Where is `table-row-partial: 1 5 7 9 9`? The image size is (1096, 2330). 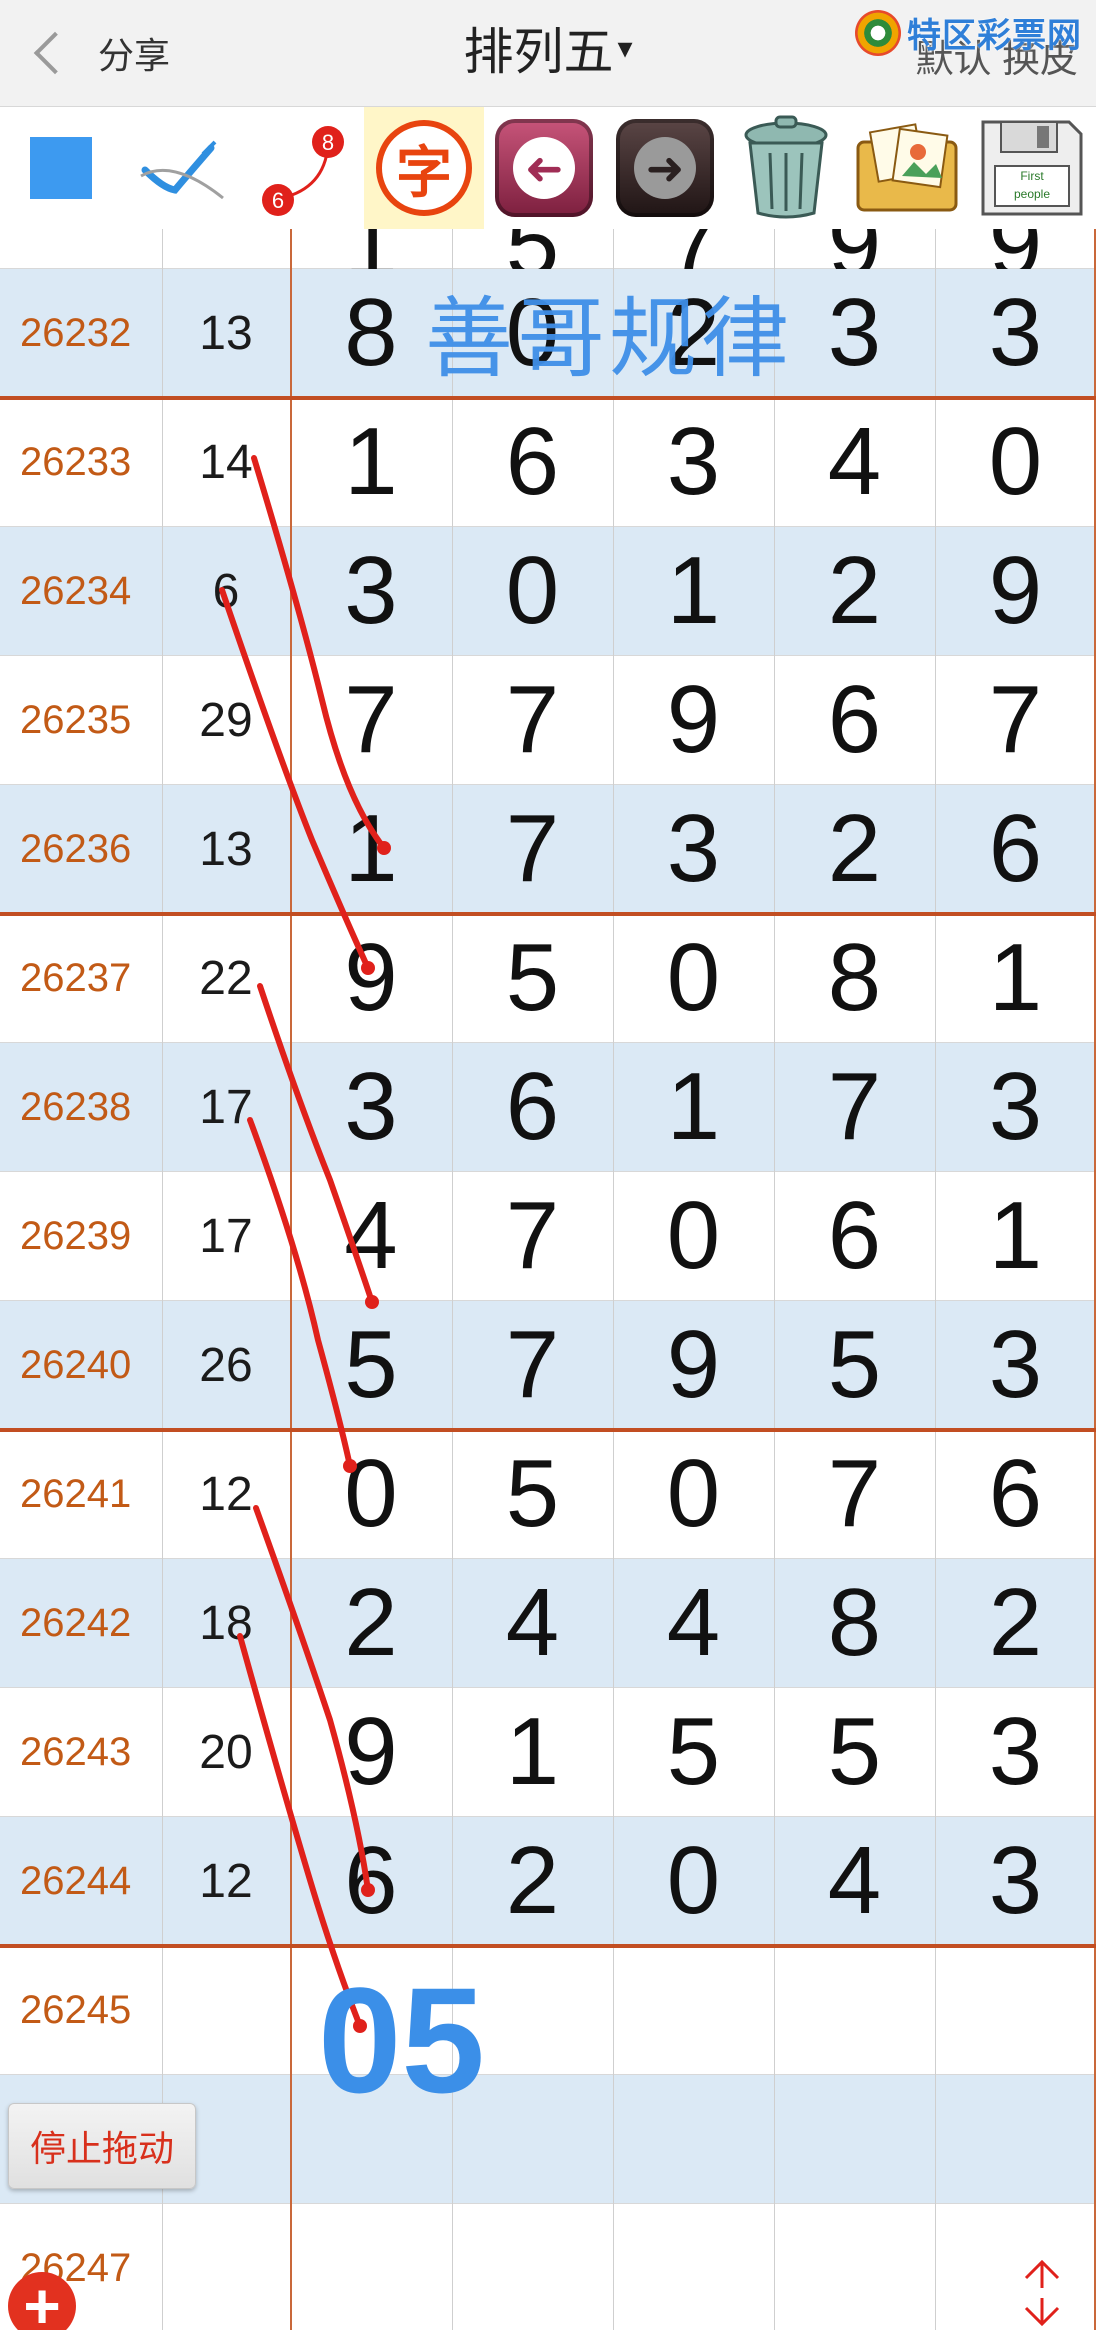 table-row-partial: 1 5 7 9 9 is located at coordinates (548, 263).